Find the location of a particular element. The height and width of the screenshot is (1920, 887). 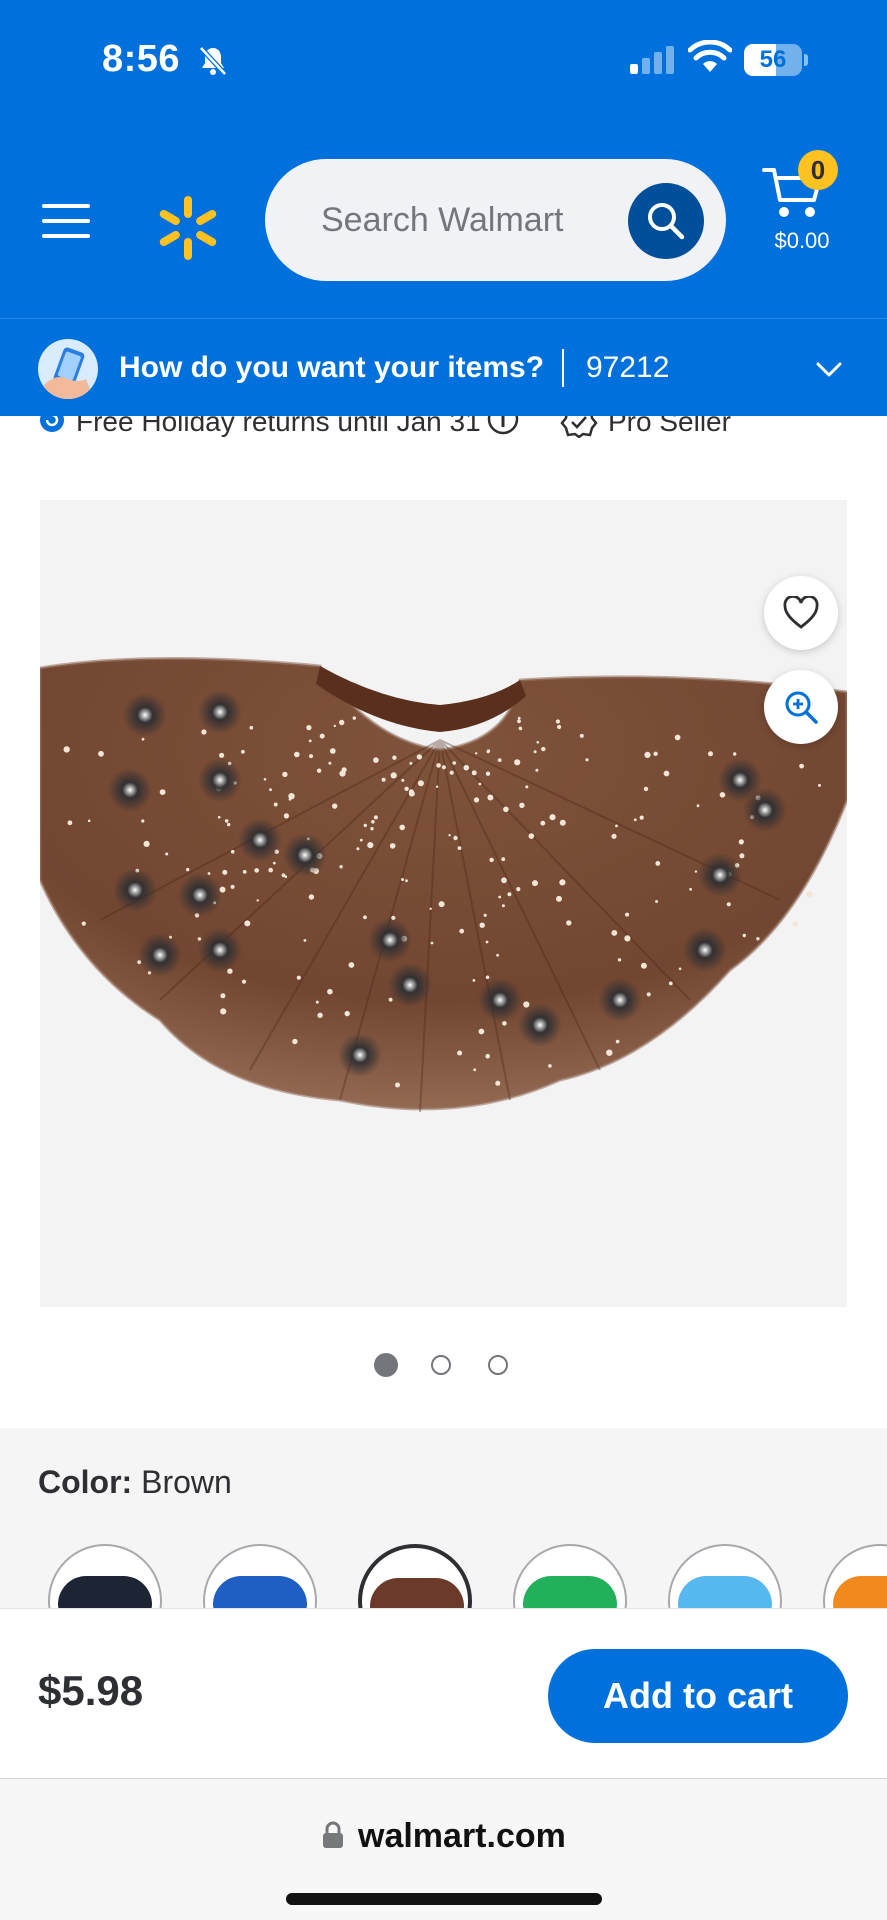

chevron-down-icon is located at coordinates (829, 369).